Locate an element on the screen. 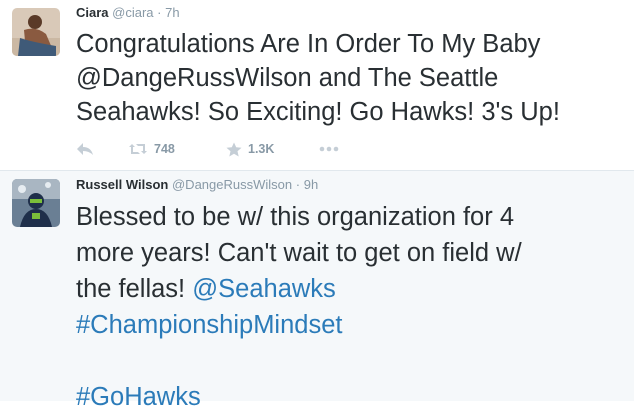 The image size is (634, 415). author-name: Russell Wilson is located at coordinates (122, 184).